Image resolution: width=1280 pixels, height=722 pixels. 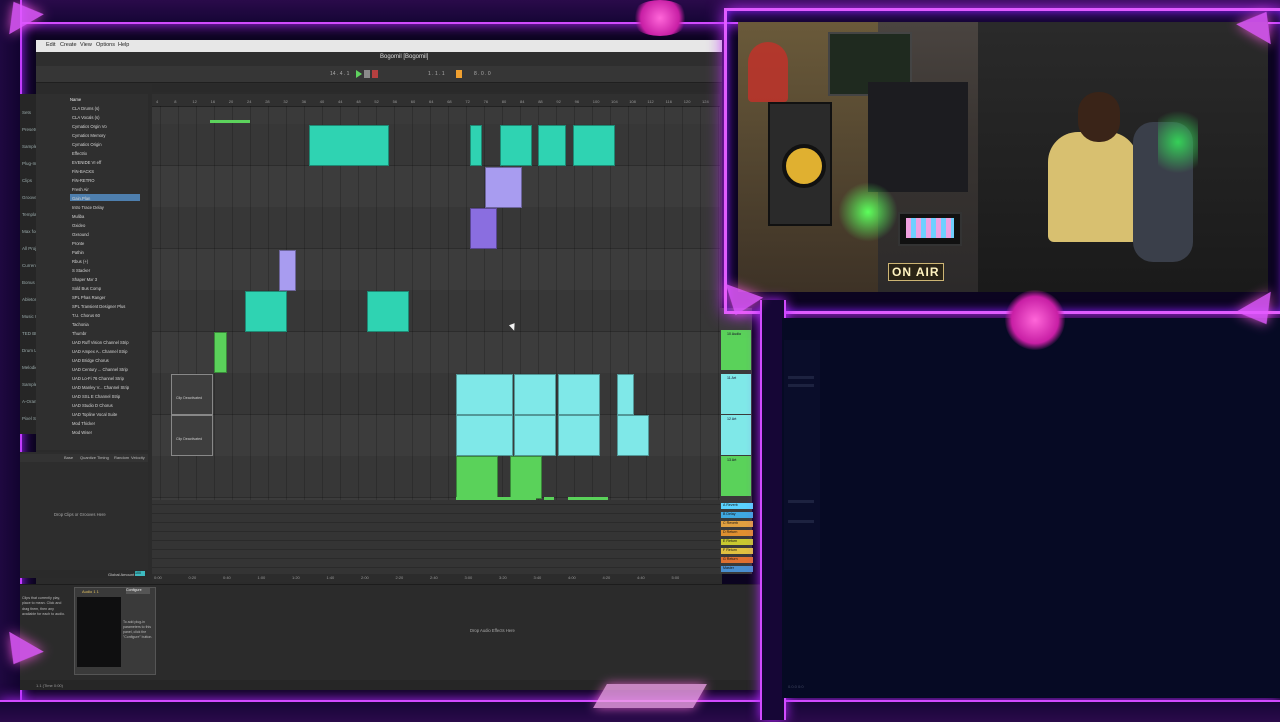 I want to click on browser-item: UAD SSL E Channel Strip, so click(x=108, y=396).